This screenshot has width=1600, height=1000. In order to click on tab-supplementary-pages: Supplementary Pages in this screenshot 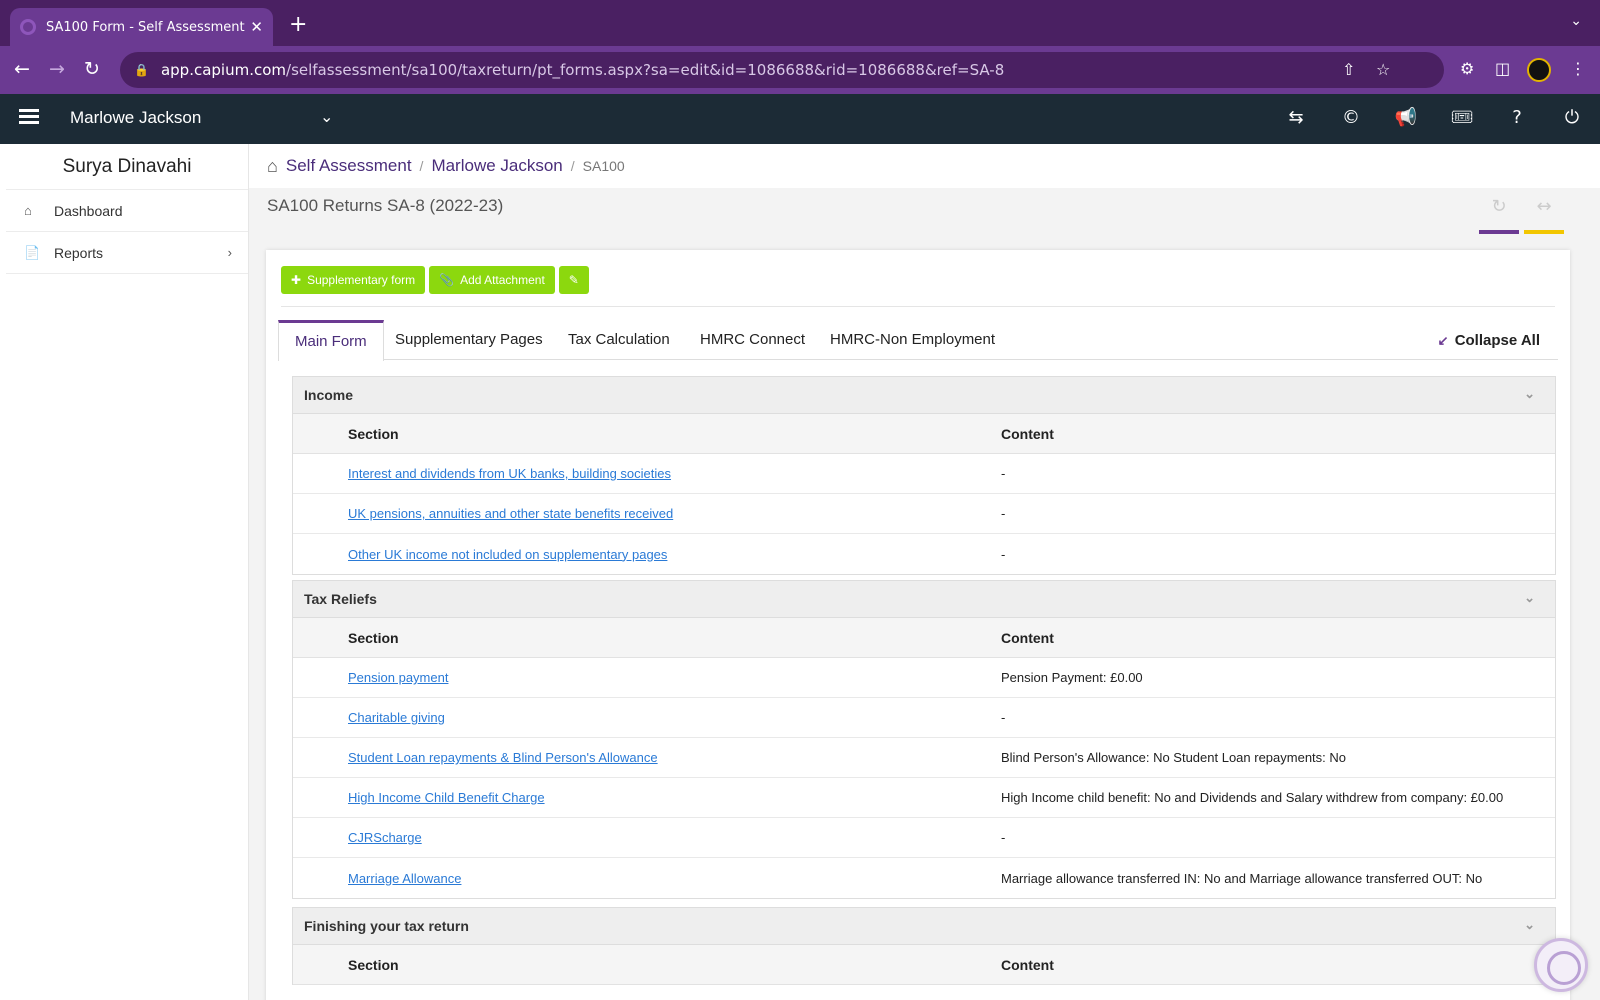, I will do `click(469, 340)`.